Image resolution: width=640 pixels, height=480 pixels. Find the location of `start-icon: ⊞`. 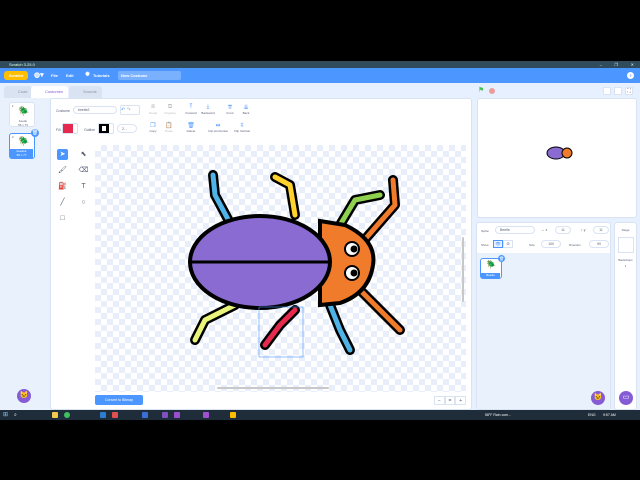

start-icon: ⊞ is located at coordinates (5, 415).